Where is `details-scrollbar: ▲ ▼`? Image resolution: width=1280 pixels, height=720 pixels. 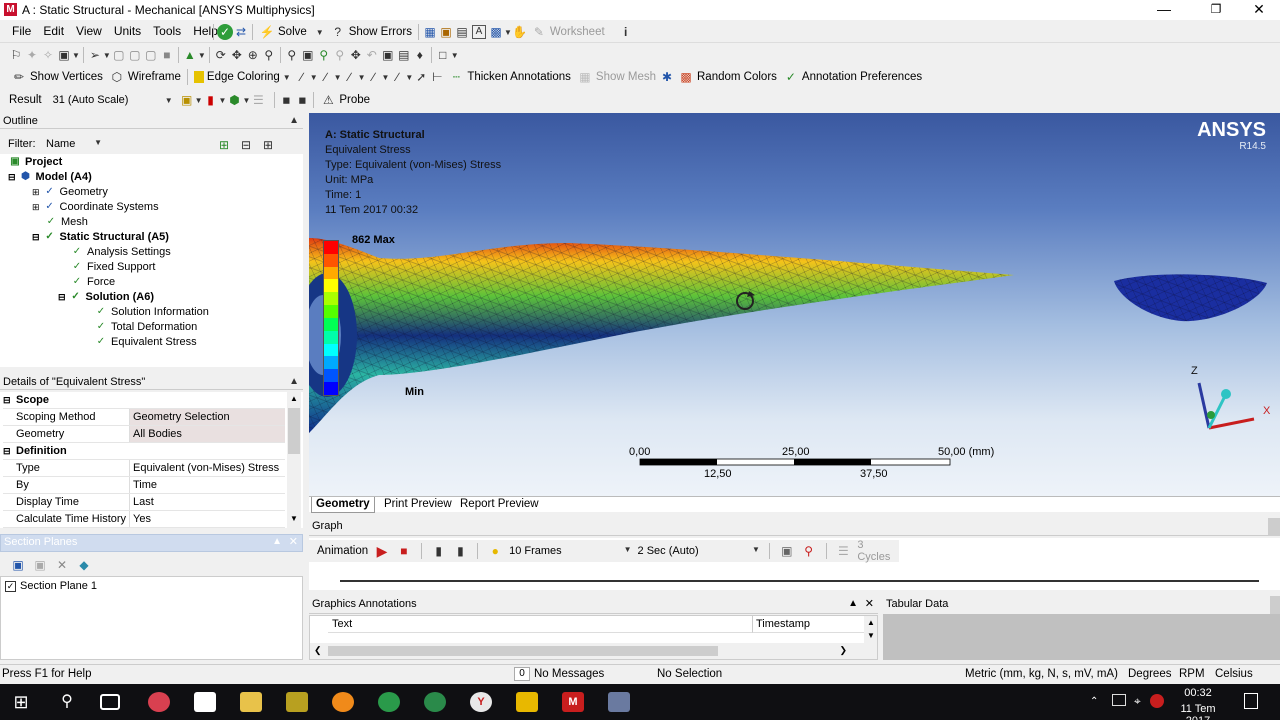 details-scrollbar: ▲ ▼ is located at coordinates (294, 460).